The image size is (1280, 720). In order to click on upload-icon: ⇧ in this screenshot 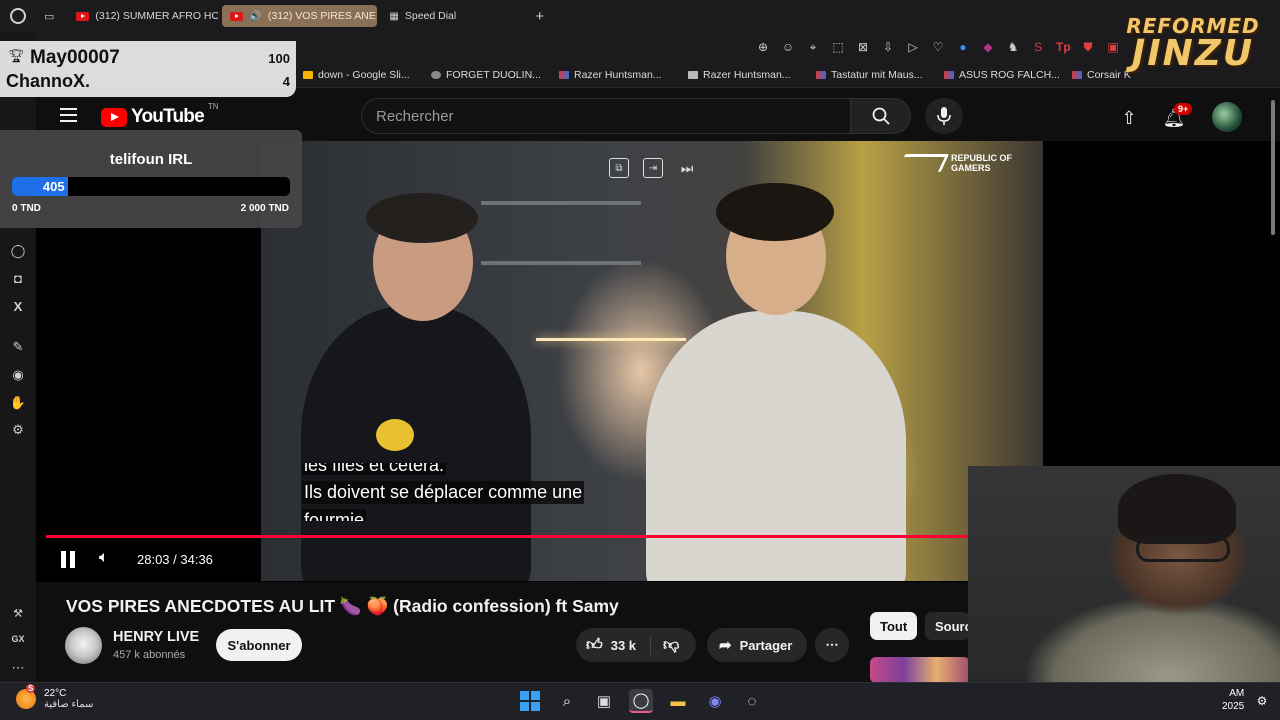, I will do `click(1129, 118)`.